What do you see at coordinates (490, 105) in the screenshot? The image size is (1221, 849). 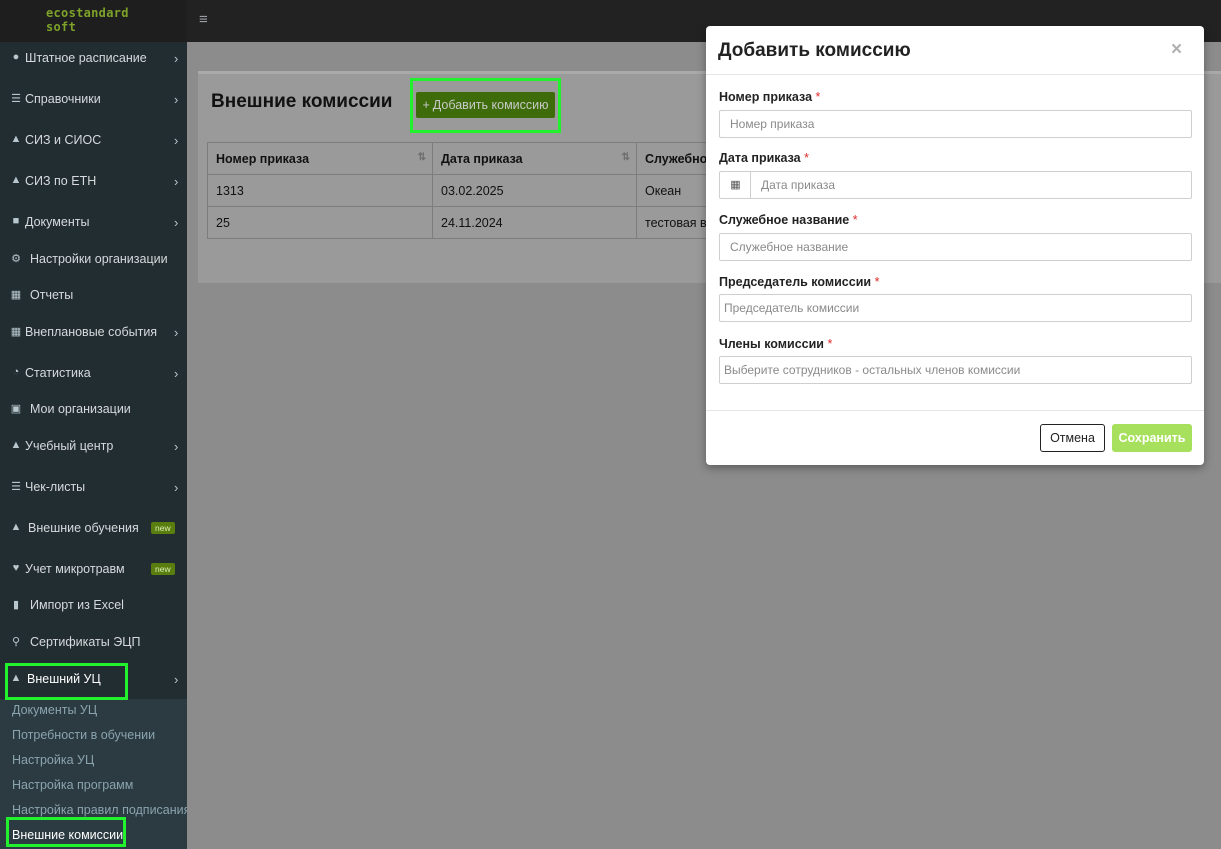 I see `add-commission-label: Добавить комиссию` at bounding box center [490, 105].